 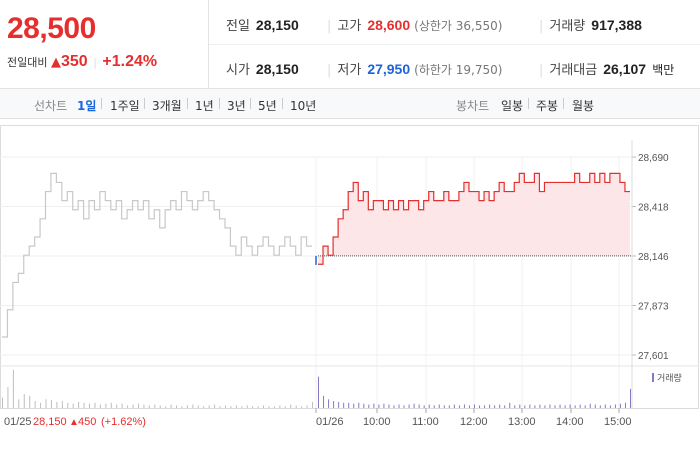 What do you see at coordinates (512, 105) in the screenshot?
I see `candle-daily: 일봉` at bounding box center [512, 105].